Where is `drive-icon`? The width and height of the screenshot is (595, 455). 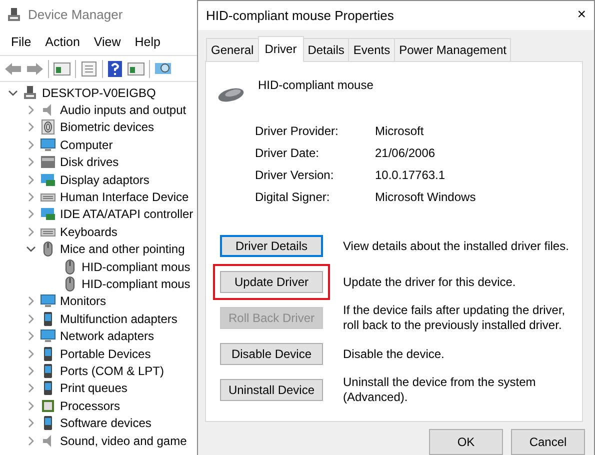 drive-icon is located at coordinates (48, 162).